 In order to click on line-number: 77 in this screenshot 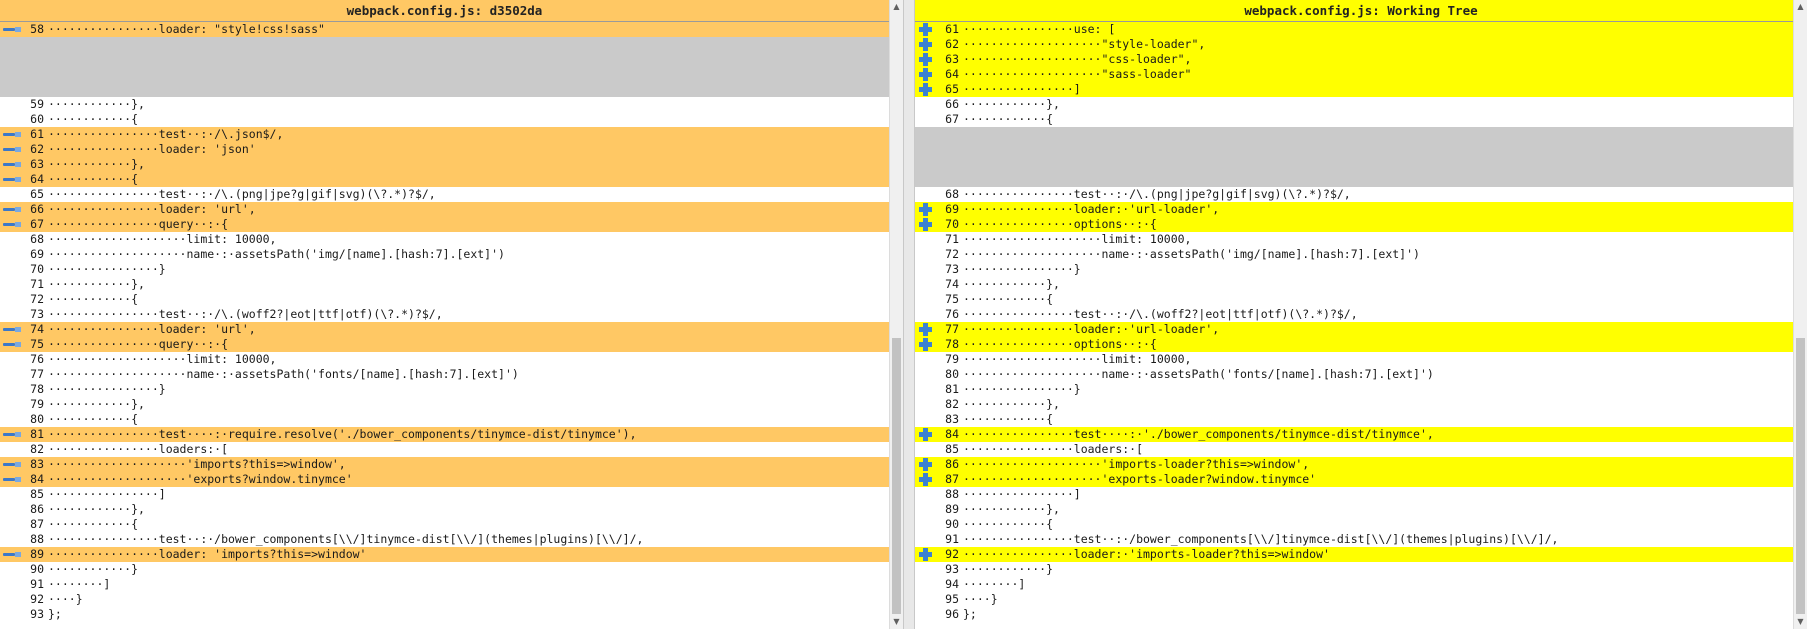, I will do `click(952, 329)`.